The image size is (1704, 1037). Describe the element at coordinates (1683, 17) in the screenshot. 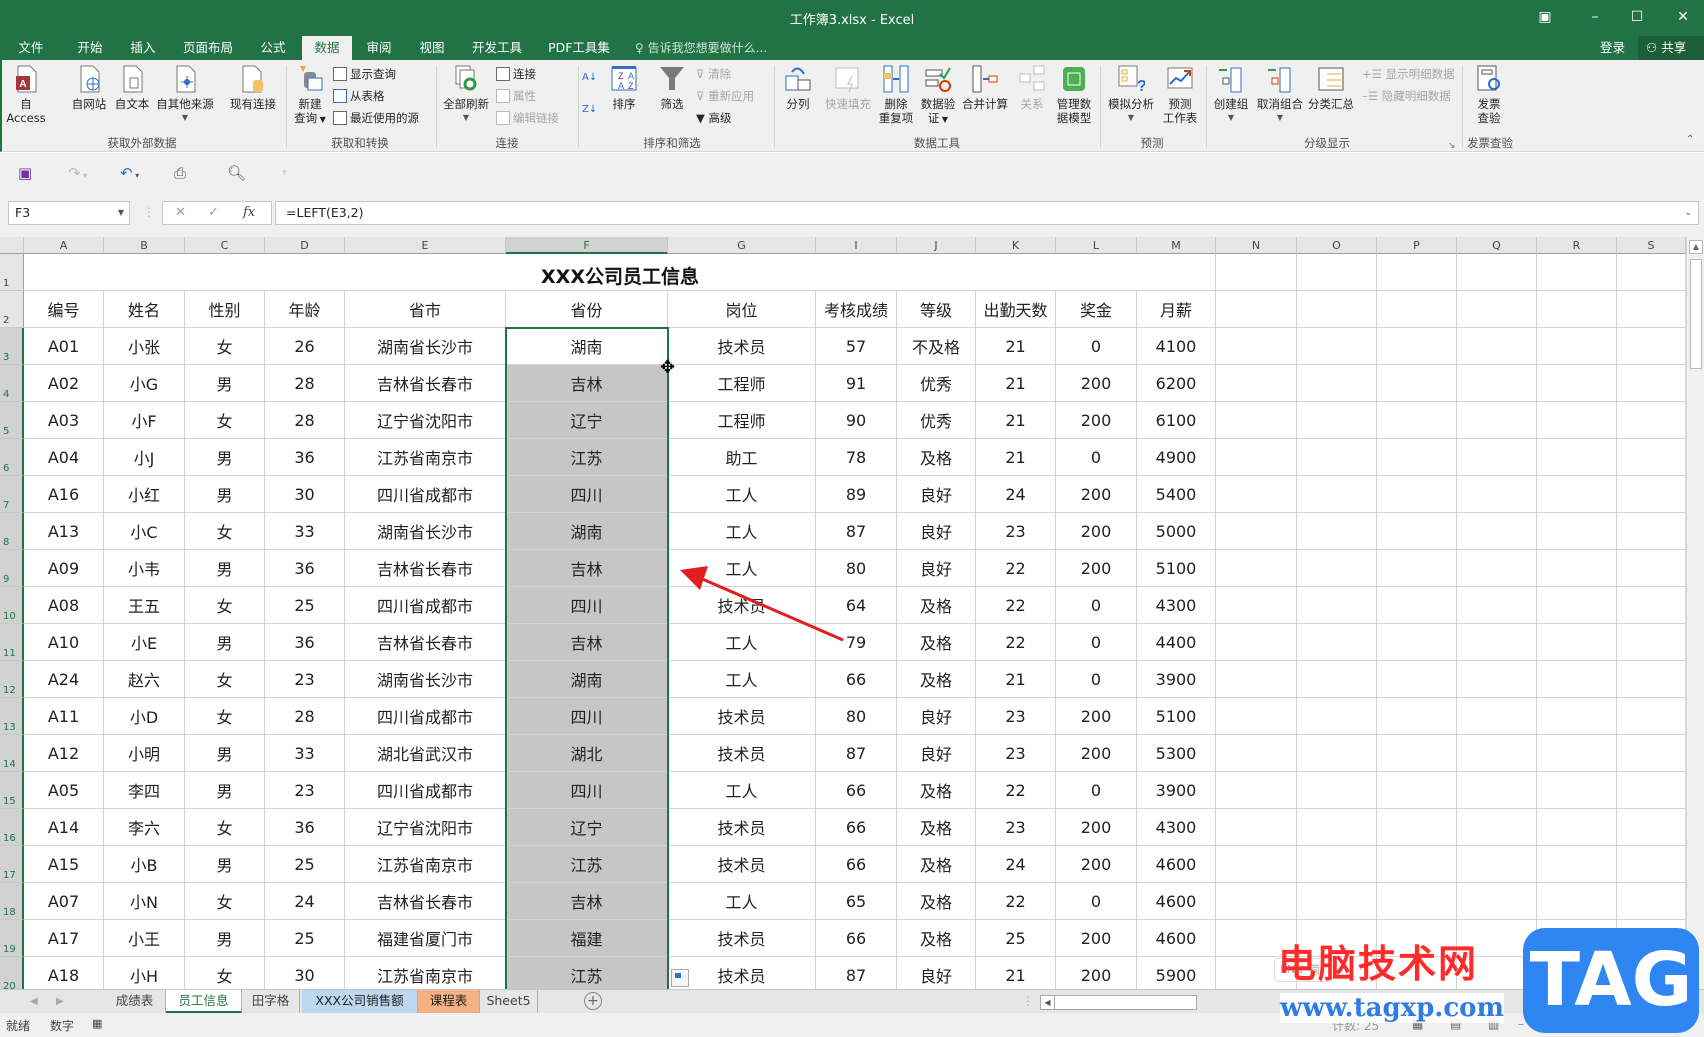

I see `close-button: ✕` at that location.